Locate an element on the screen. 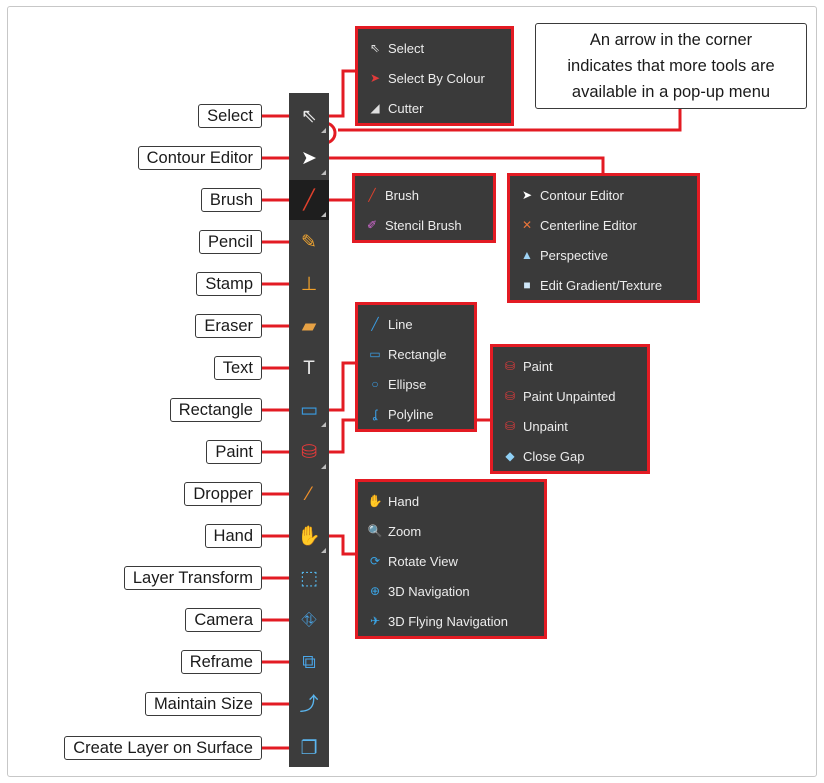 The image size is (824, 783). tool-select: ⇖ is located at coordinates (309, 116).